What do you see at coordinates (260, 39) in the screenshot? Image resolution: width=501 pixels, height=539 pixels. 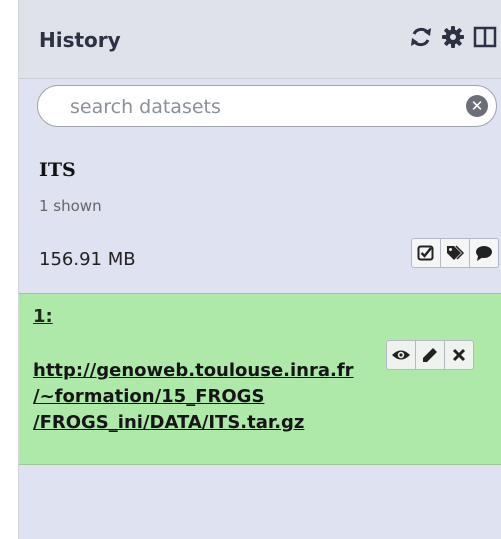 I see `history-header: History` at bounding box center [260, 39].